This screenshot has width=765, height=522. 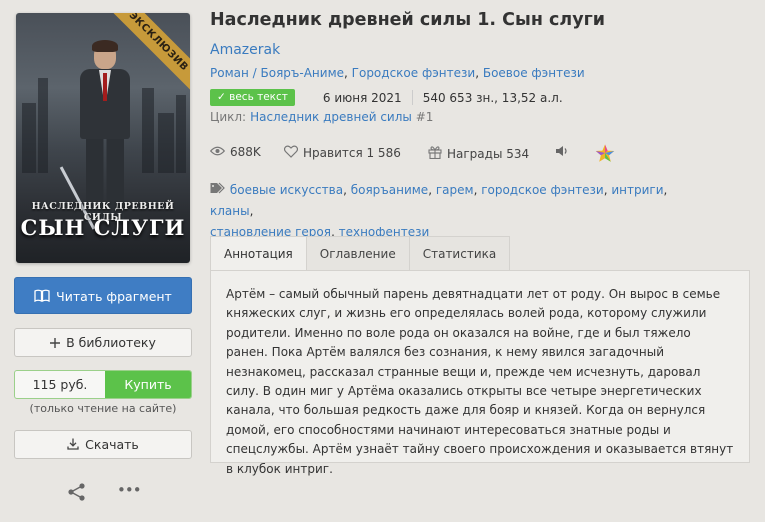 What do you see at coordinates (103, 408) in the screenshot?
I see `reading-only-note: (только чтение на сайте)` at bounding box center [103, 408].